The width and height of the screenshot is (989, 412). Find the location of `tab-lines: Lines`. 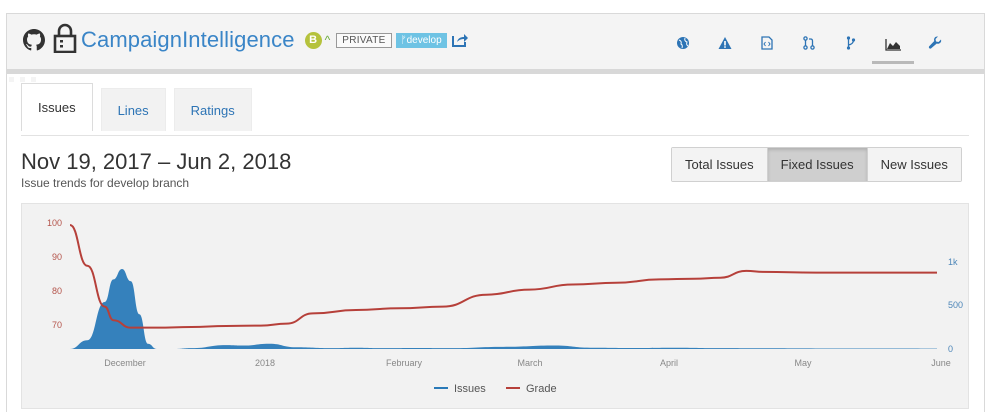

tab-lines: Lines is located at coordinates (133, 109).